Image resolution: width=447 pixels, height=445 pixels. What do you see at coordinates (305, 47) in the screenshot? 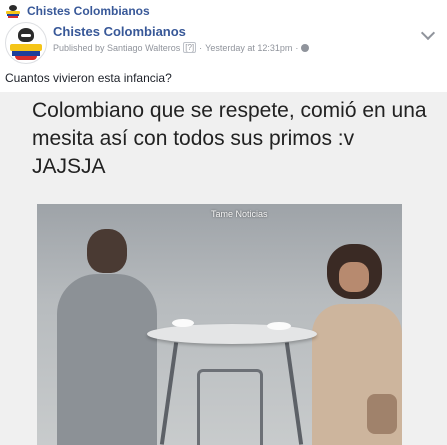
I see `globe-icon` at bounding box center [305, 47].